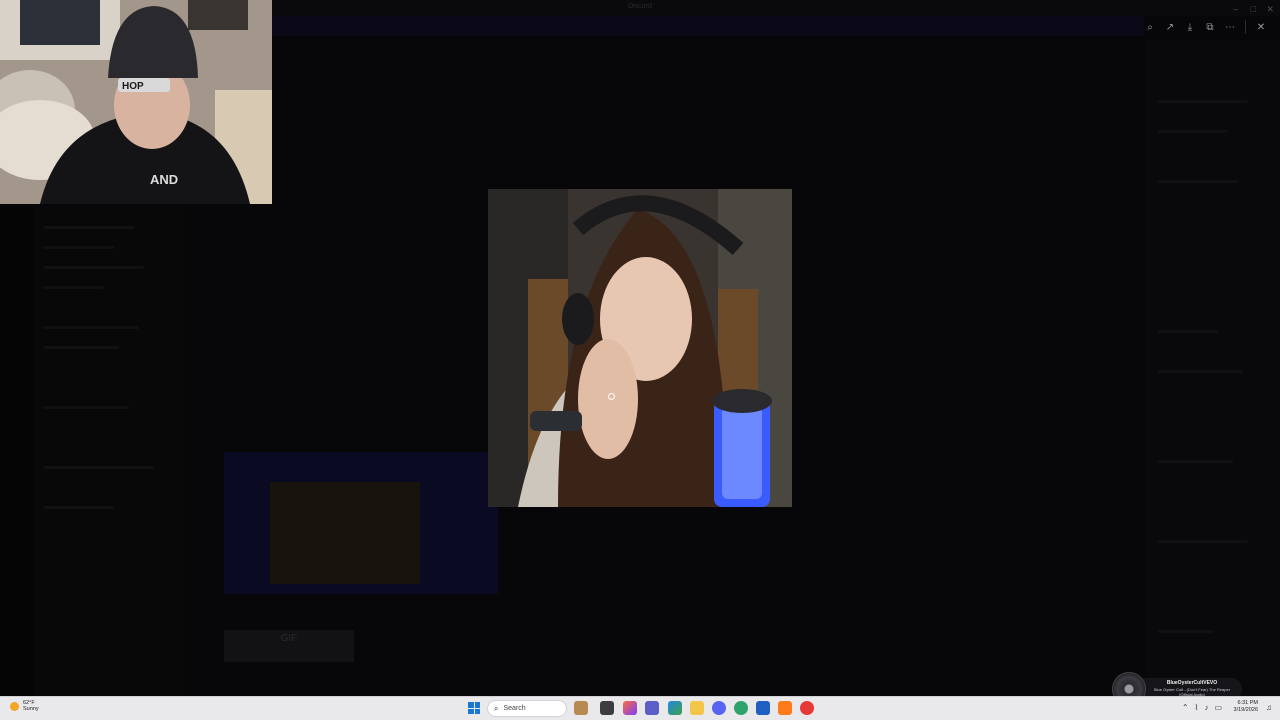 The height and width of the screenshot is (720, 1280). Describe the element at coordinates (630, 708) in the screenshot. I see `copilot-icon` at that location.